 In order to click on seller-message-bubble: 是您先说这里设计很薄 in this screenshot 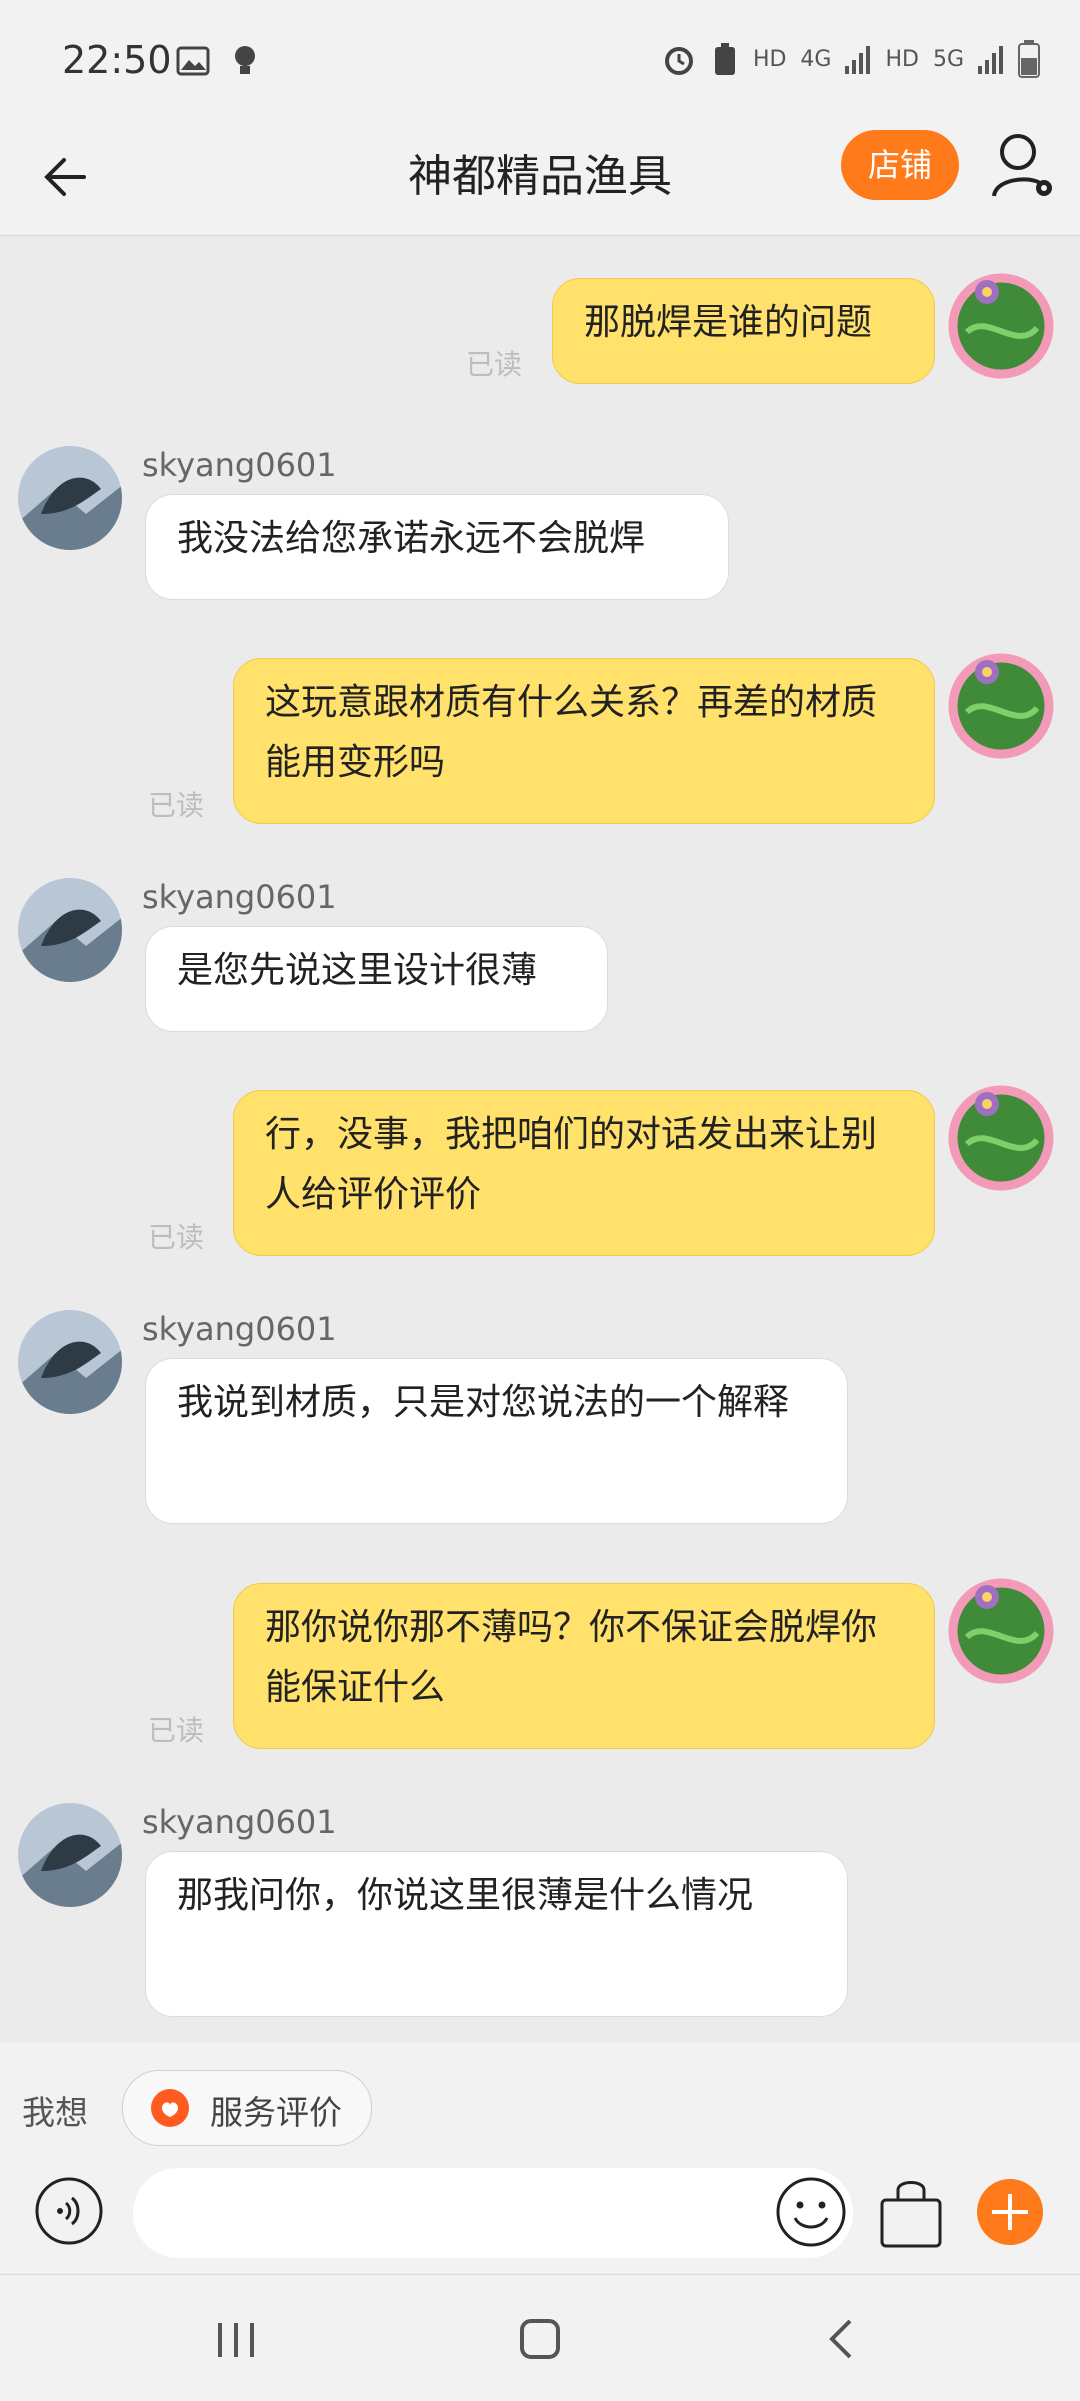, I will do `click(376, 979)`.